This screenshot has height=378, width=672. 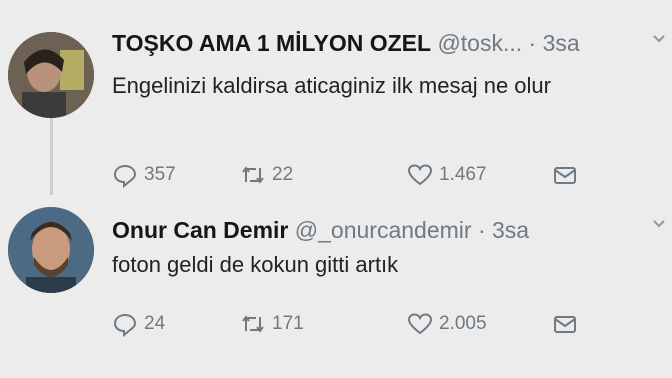 What do you see at coordinates (160, 174) in the screenshot?
I see `reply-count: 357` at bounding box center [160, 174].